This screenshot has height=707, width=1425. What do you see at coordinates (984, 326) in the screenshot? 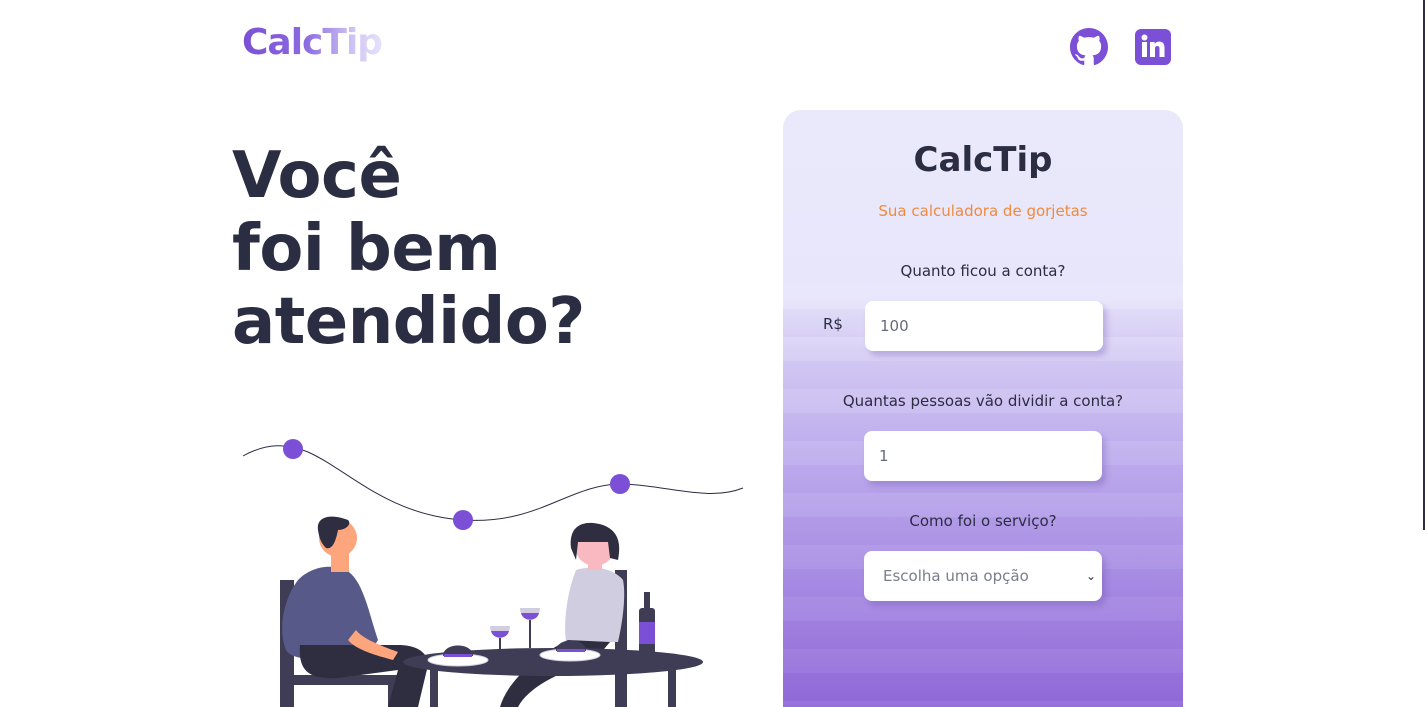
I see `bill-amount-input: 100` at bounding box center [984, 326].